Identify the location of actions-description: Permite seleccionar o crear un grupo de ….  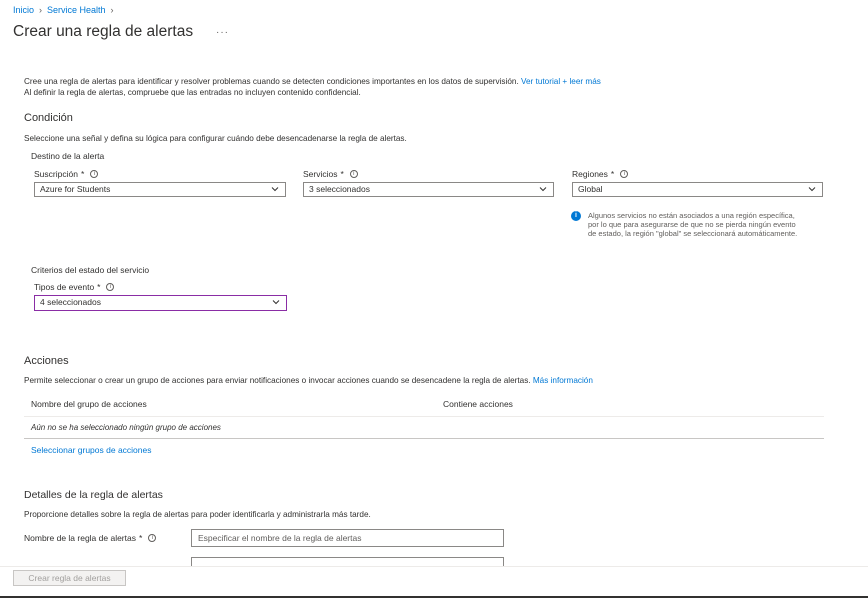
(277, 380).